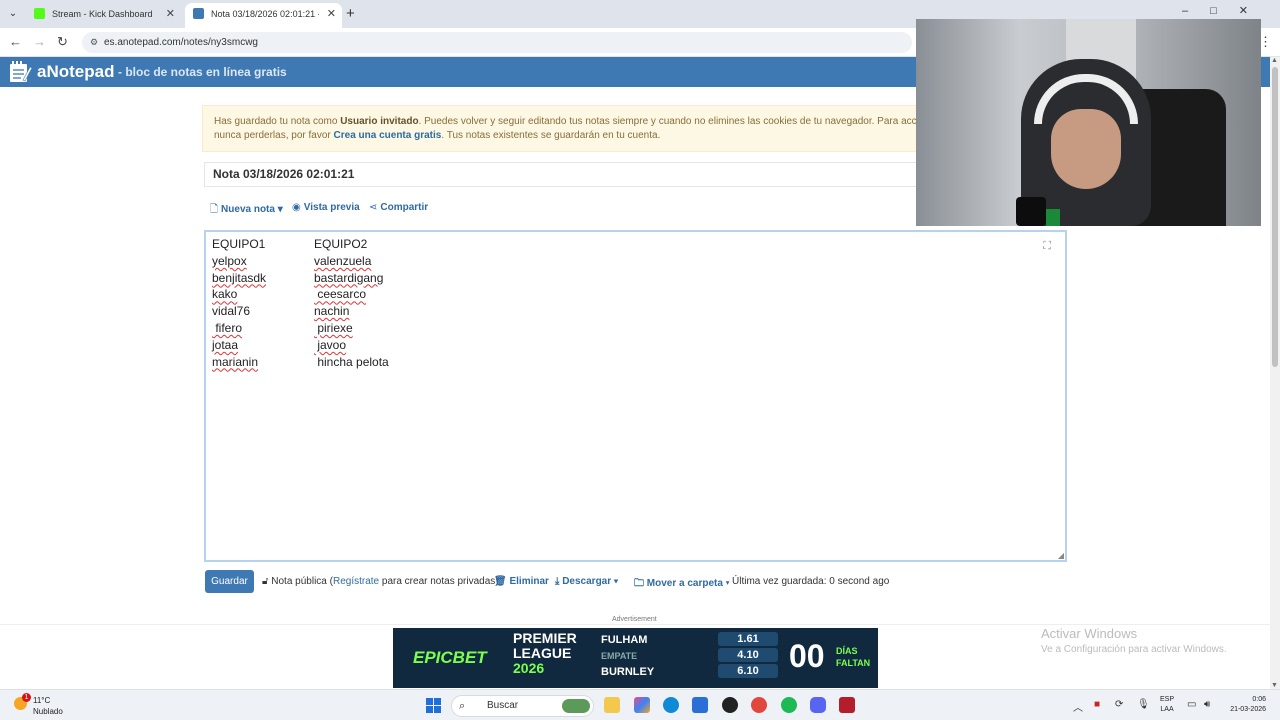  I want to click on create-account-link: Crea una cuenta gratis, so click(388, 135).